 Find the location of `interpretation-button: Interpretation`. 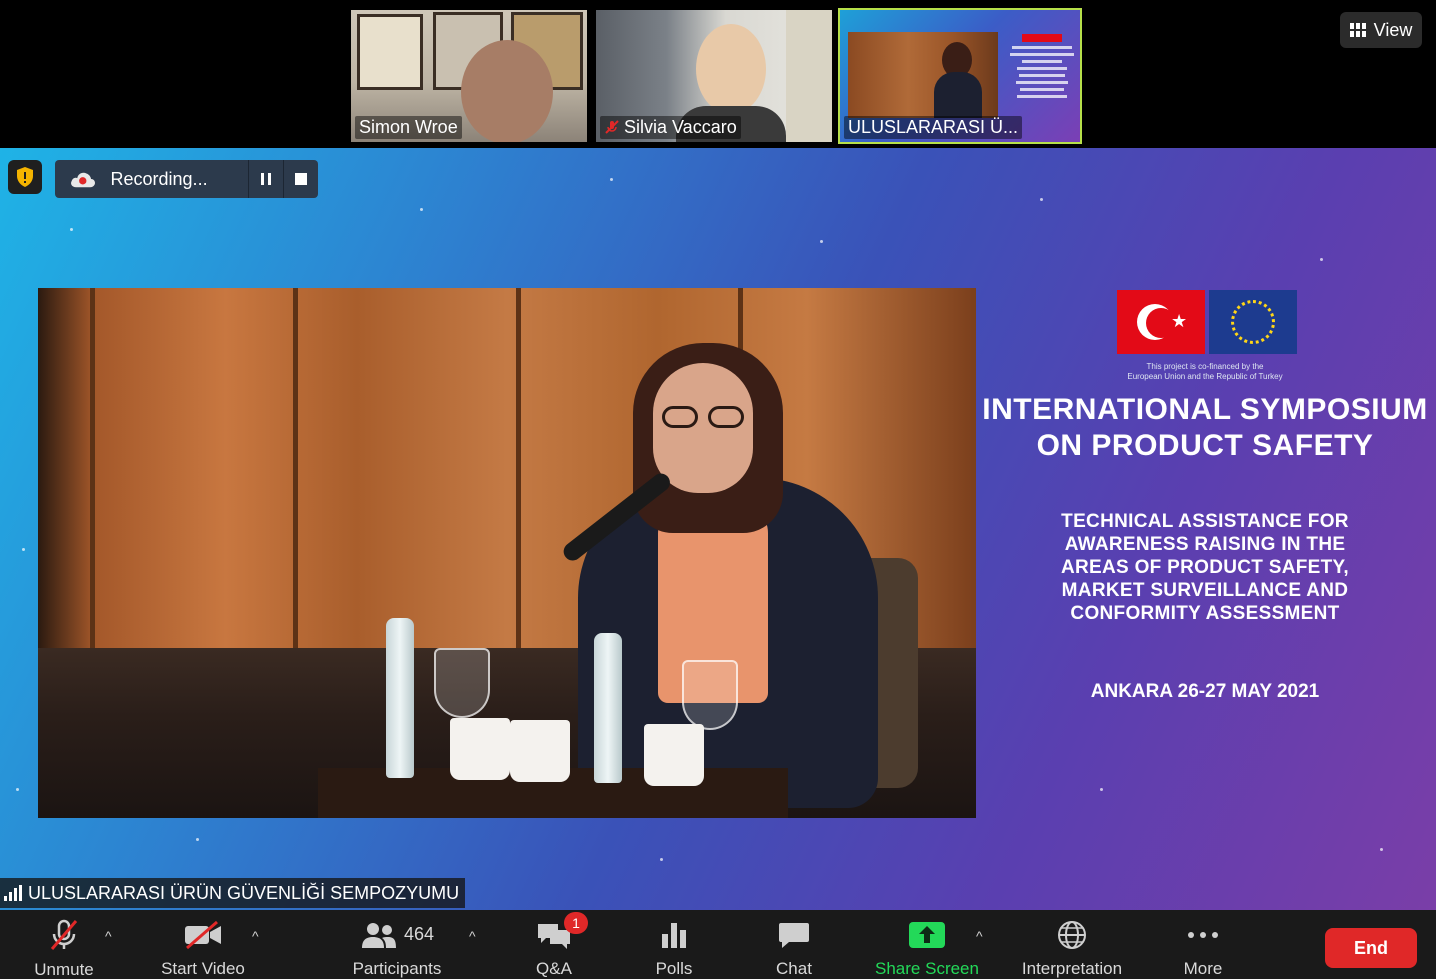

interpretation-button: Interpretation is located at coordinates (1072, 944).